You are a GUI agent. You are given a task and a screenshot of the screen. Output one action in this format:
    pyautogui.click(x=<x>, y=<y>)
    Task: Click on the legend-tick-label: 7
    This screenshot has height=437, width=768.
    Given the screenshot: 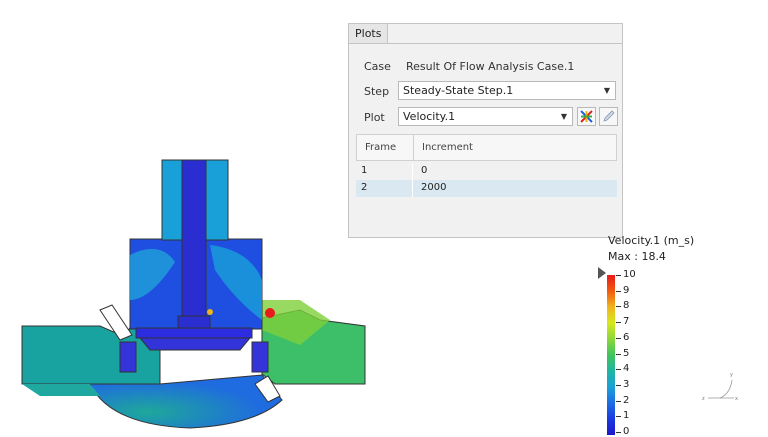 What is the action you would take?
    pyautogui.click(x=626, y=322)
    